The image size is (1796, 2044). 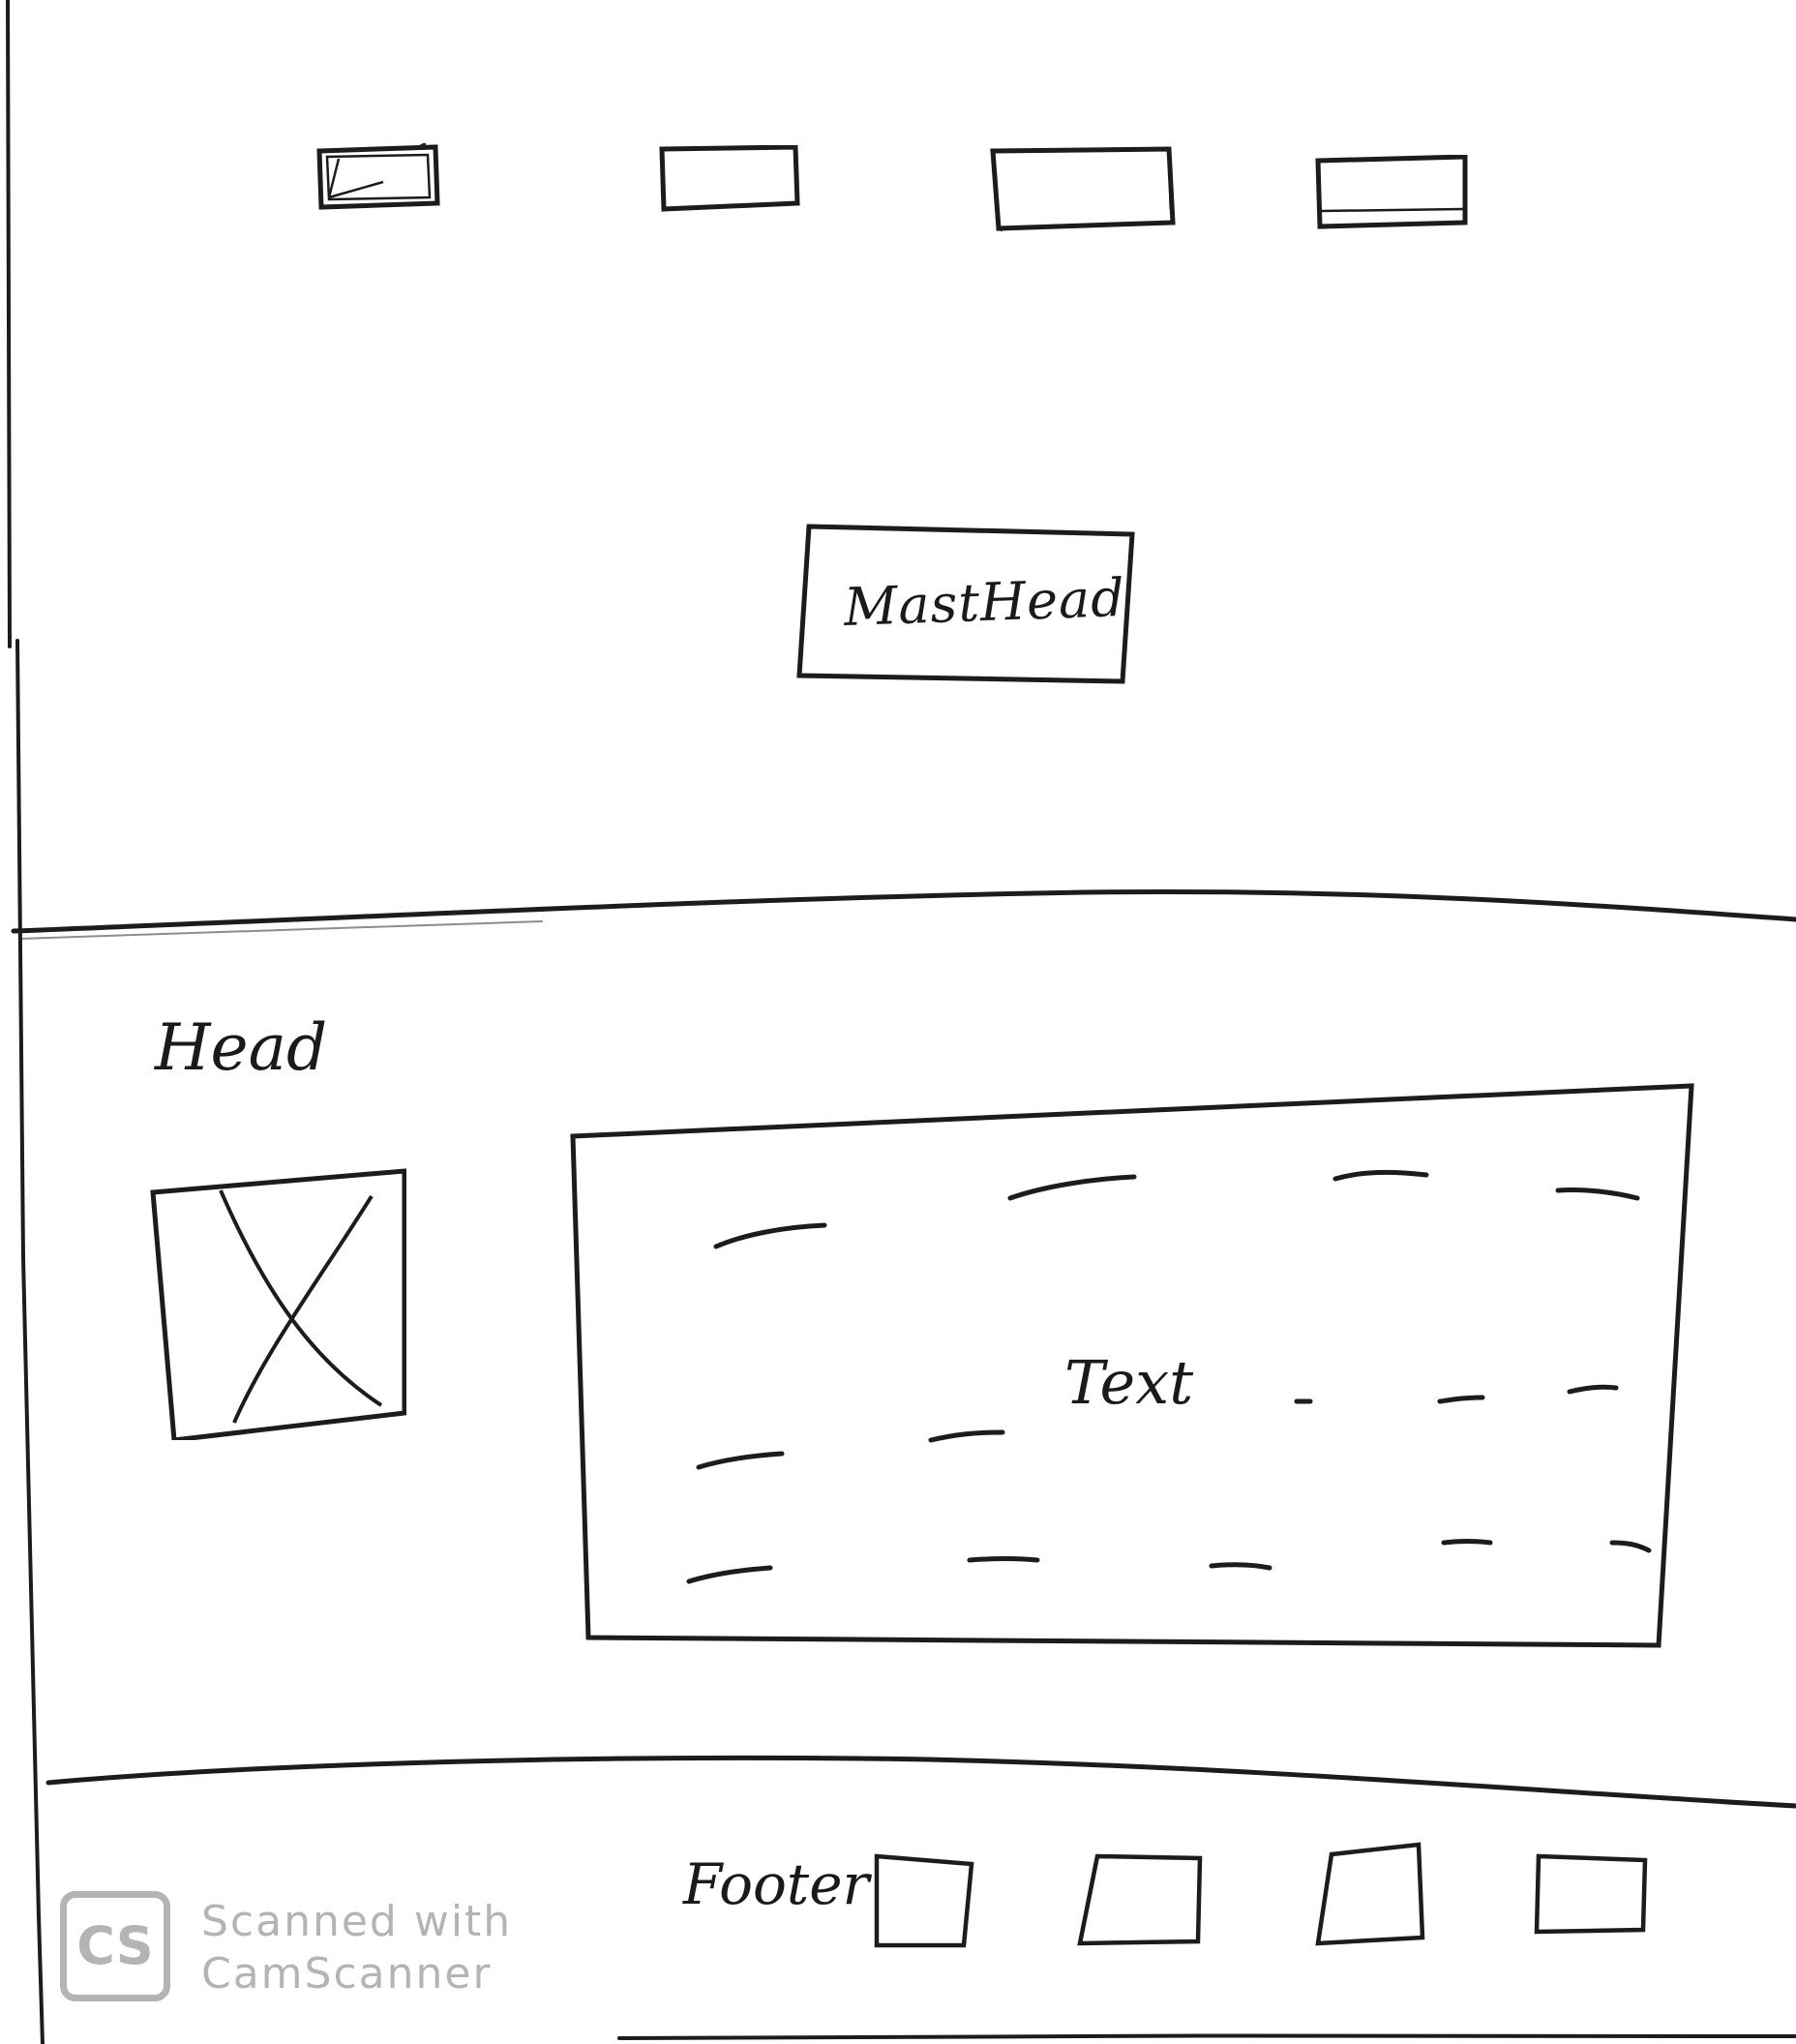 I want to click on camscanner-watermark: CS Scanned with CamScanner, so click(x=288, y=1949).